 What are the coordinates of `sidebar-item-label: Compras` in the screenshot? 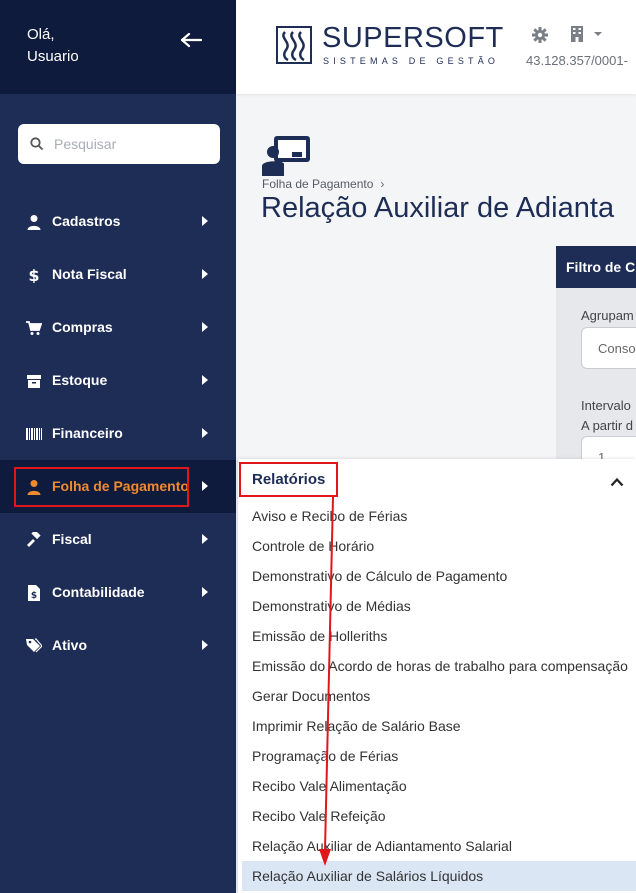 It's located at (82, 327).